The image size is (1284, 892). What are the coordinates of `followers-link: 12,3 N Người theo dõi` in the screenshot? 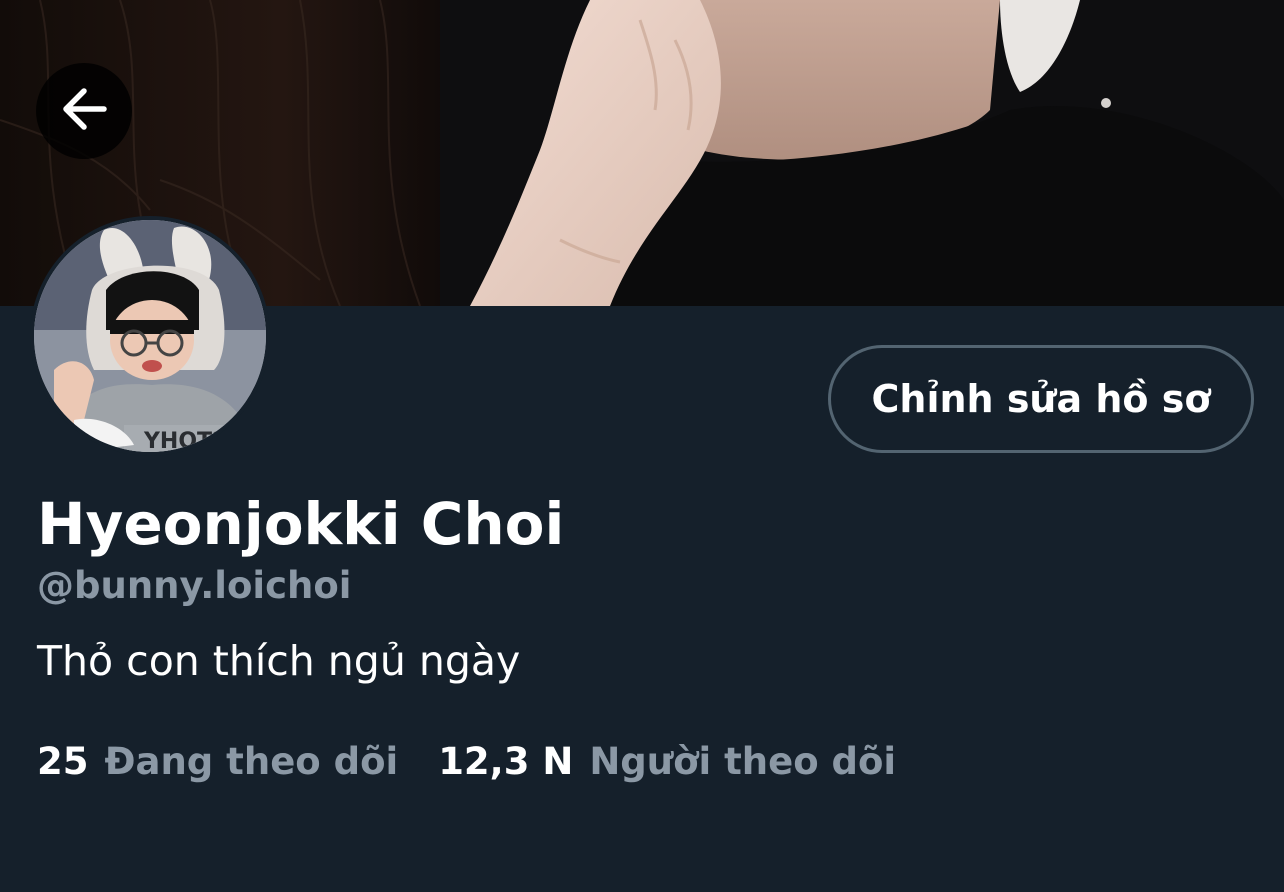 It's located at (667, 761).